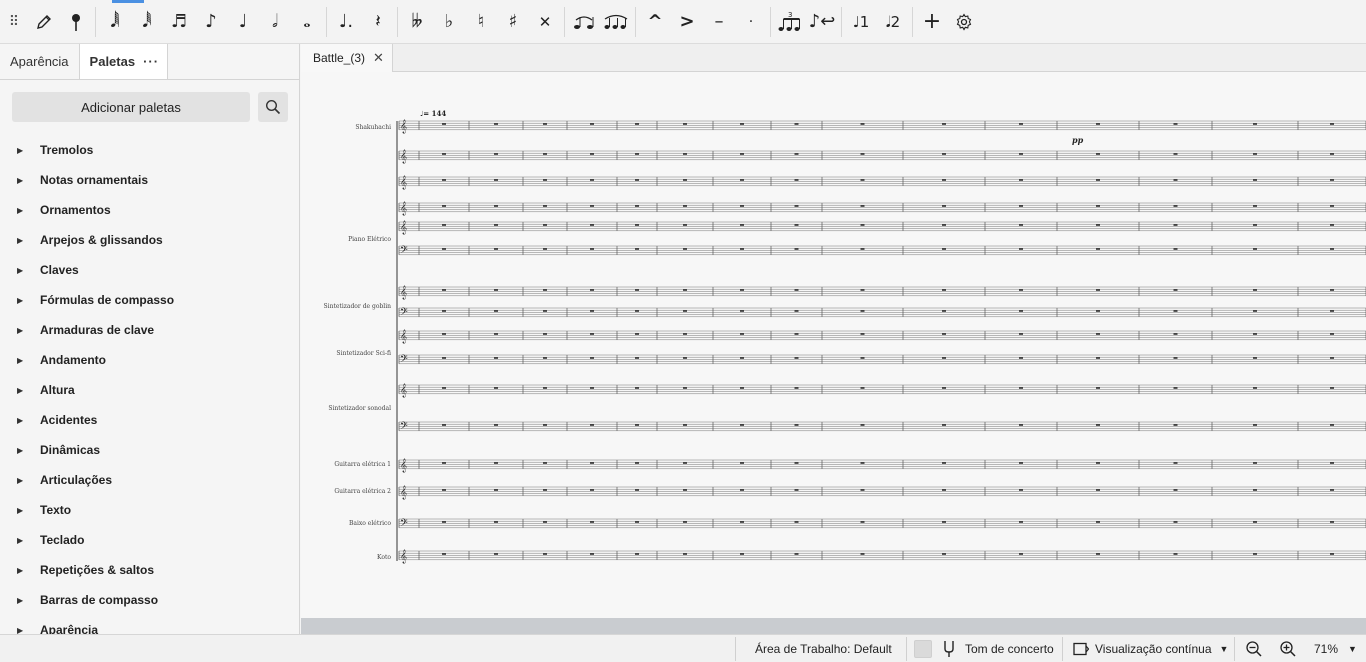 The image size is (1366, 662). What do you see at coordinates (307, 22) in the screenshot?
I see `whole-note-icon: 𝅝` at bounding box center [307, 22].